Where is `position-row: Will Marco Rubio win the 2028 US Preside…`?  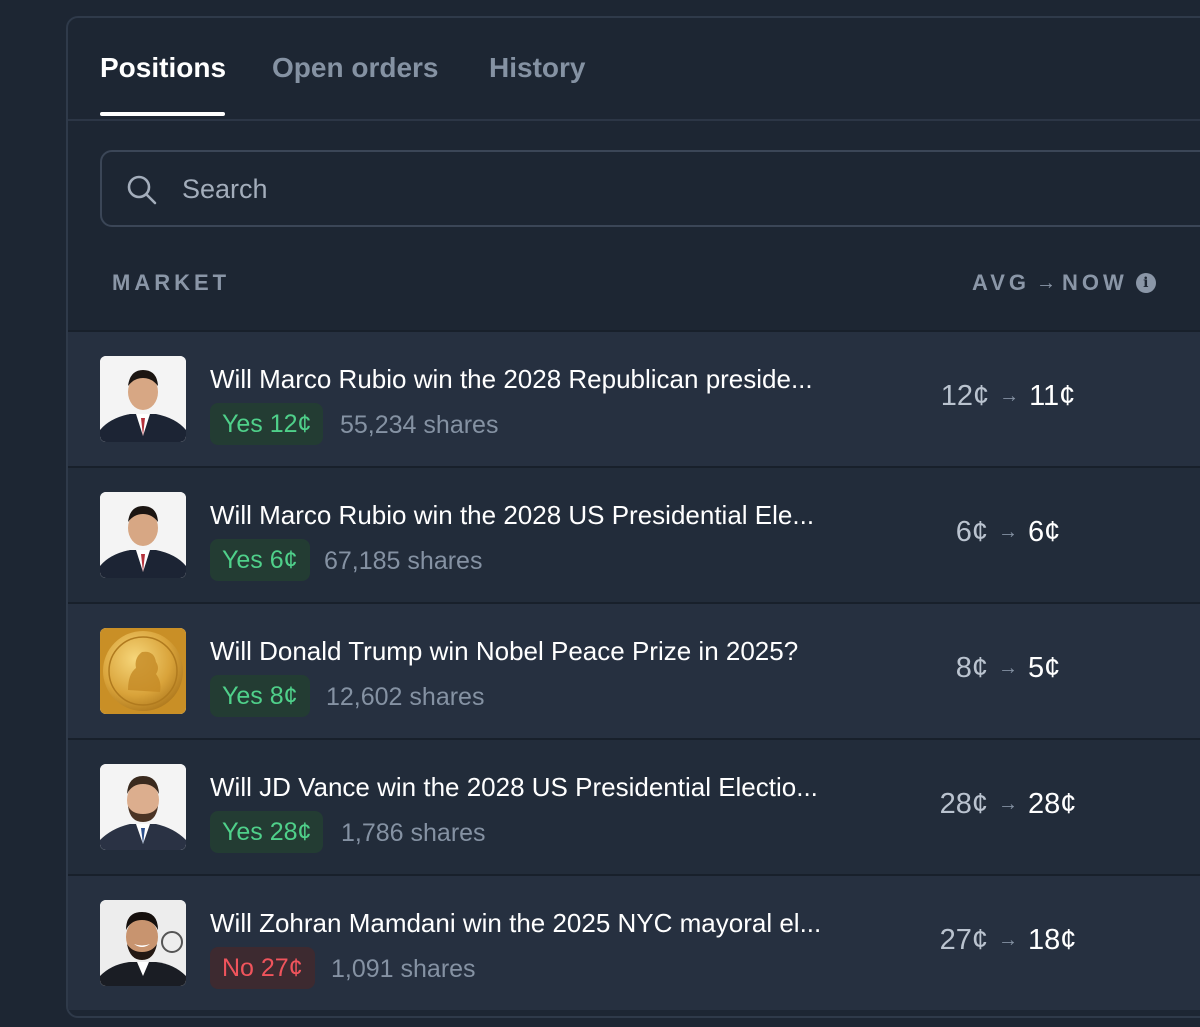
position-row: Will Marco Rubio win the 2028 US Preside… is located at coordinates (634, 534).